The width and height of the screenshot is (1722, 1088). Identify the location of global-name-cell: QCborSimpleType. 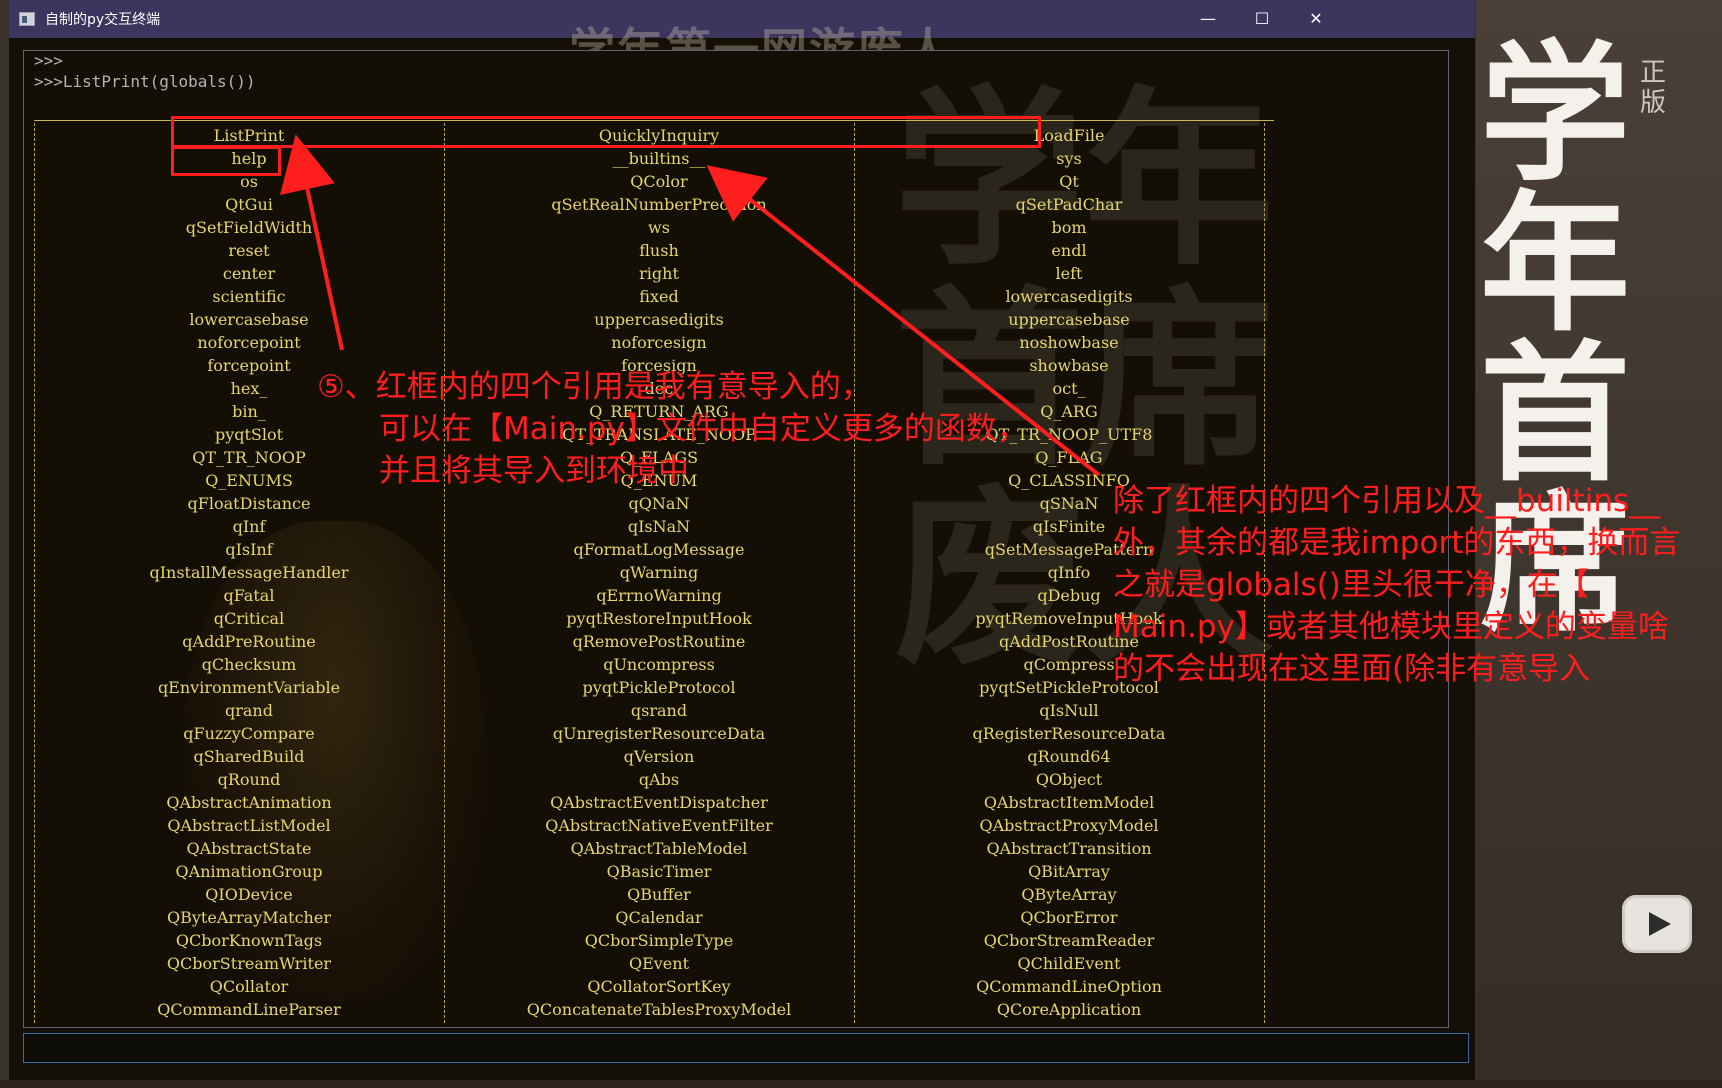
(659, 940).